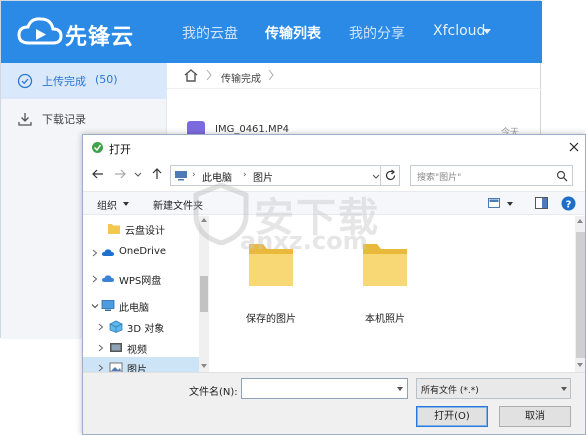  I want to click on watermark-subtext: anxz.com, so click(304, 241).